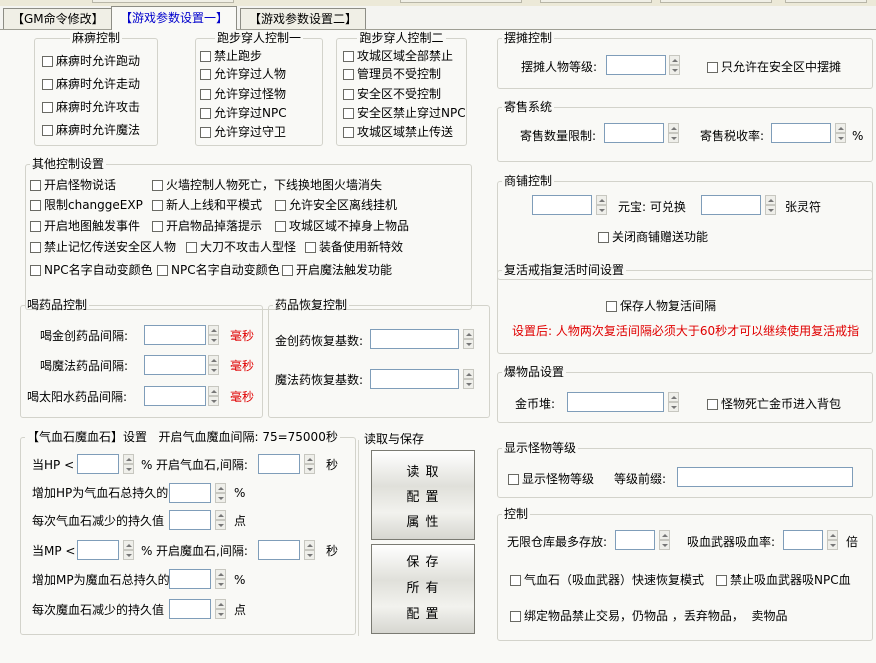  What do you see at coordinates (468, 379) in the screenshot?
I see `recover-mp-spinner` at bounding box center [468, 379].